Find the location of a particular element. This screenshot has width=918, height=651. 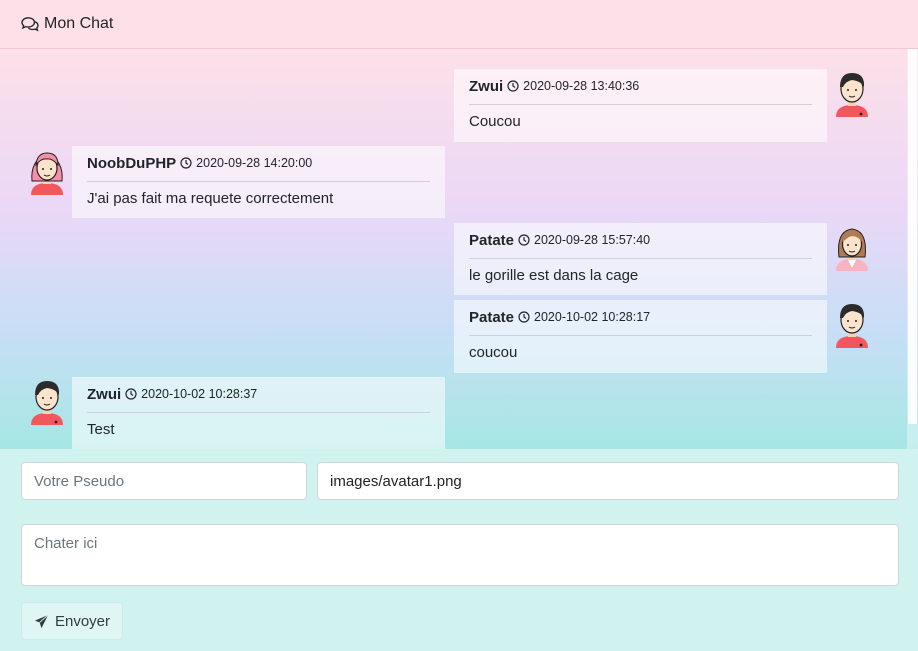

message-date: 2020-09-28 13:40:36 is located at coordinates (581, 86).